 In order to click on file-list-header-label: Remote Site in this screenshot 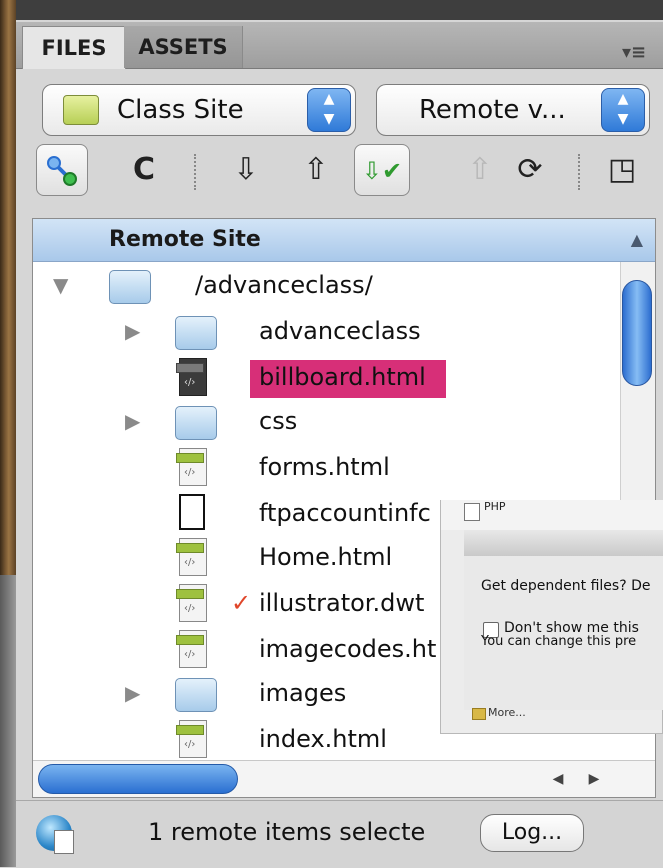, I will do `click(185, 239)`.